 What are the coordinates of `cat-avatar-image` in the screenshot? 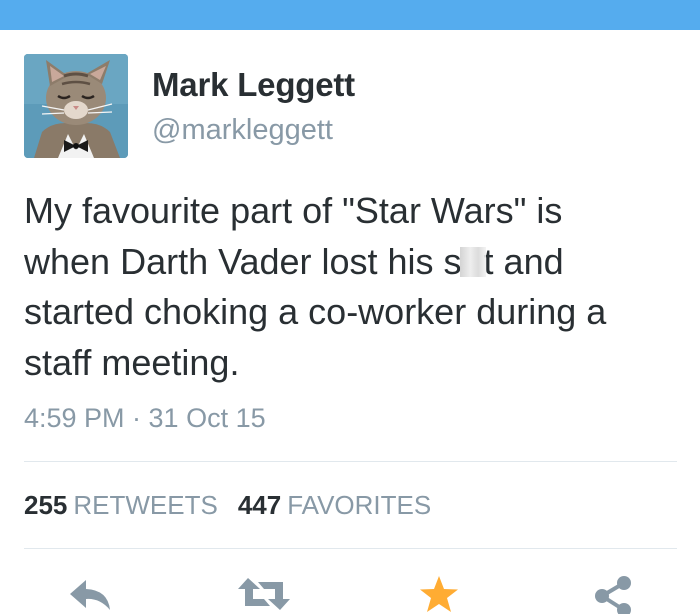 It's located at (76, 106).